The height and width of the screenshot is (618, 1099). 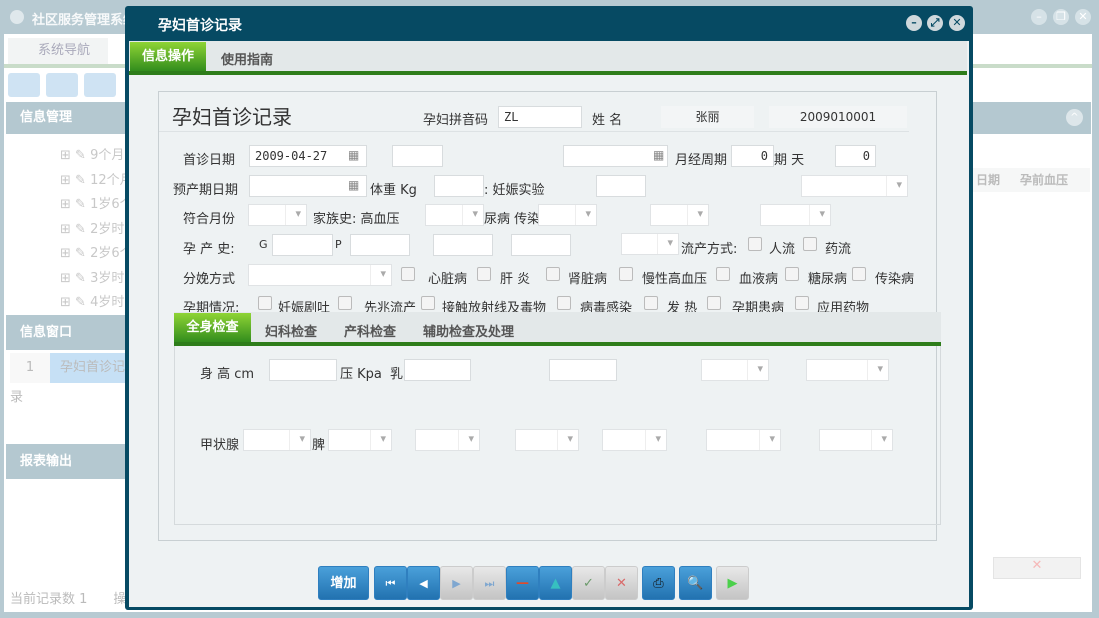 I want to click on tab-obstetric-exam: 产科检查, so click(x=370, y=330).